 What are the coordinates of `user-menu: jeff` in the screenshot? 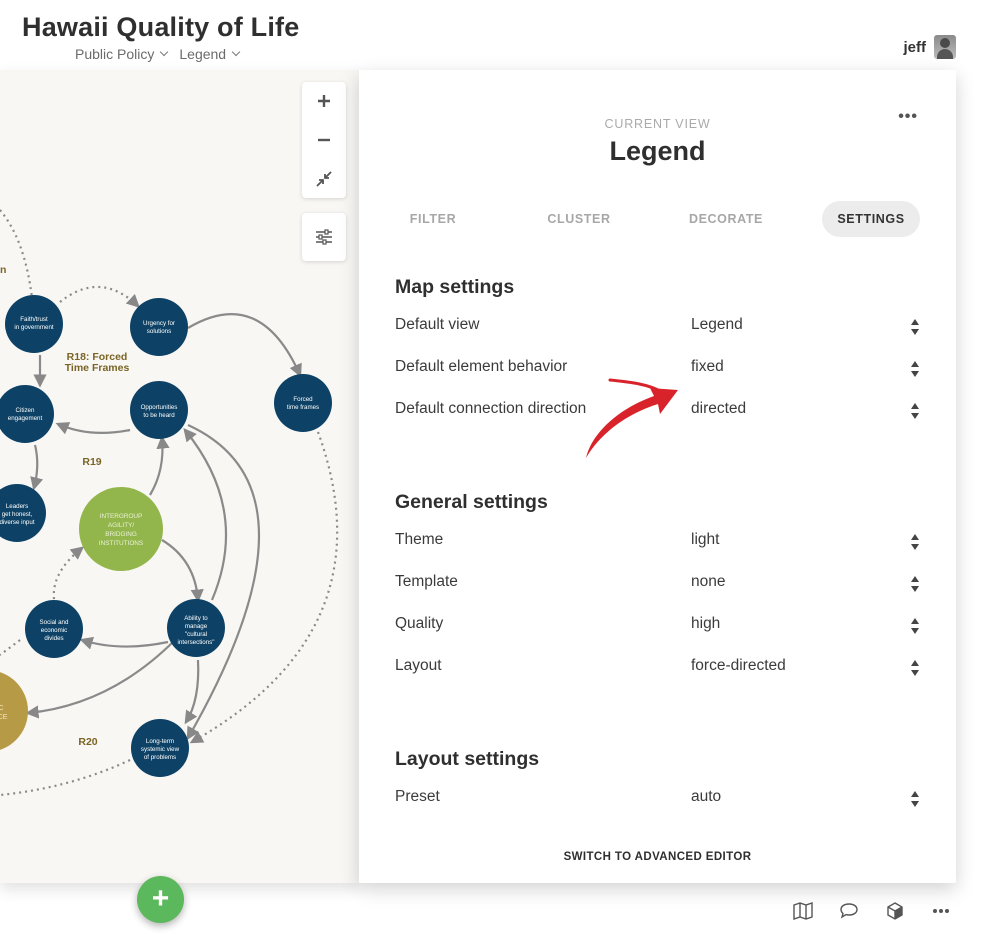 It's located at (929, 47).